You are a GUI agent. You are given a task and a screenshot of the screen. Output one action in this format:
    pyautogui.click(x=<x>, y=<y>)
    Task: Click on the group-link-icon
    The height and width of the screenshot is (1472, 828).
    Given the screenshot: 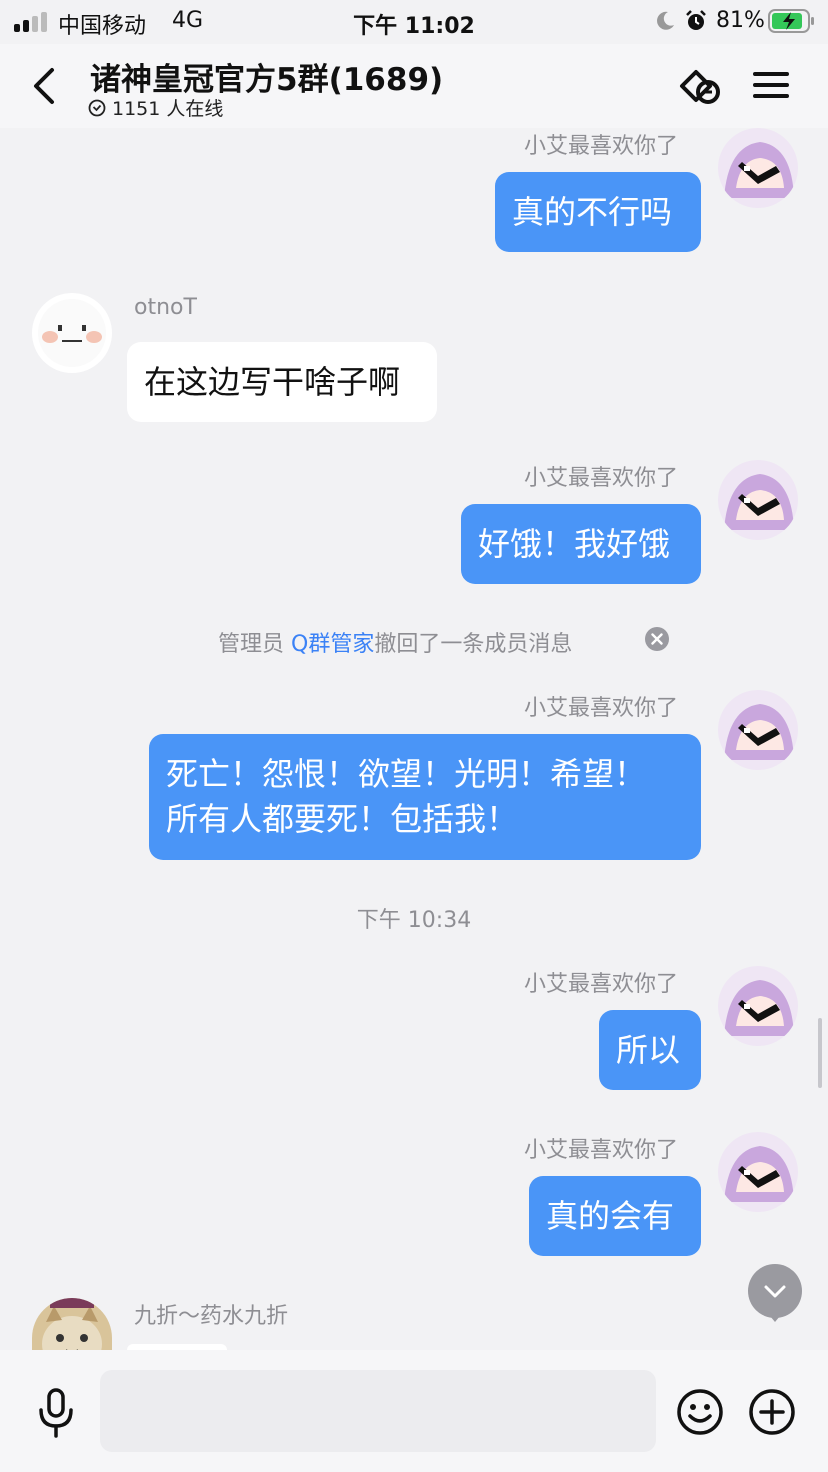 What is the action you would take?
    pyautogui.click(x=701, y=87)
    